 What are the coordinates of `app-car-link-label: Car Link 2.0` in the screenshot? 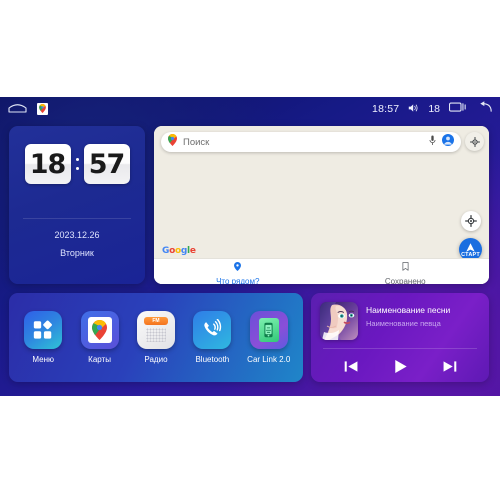 It's located at (269, 359).